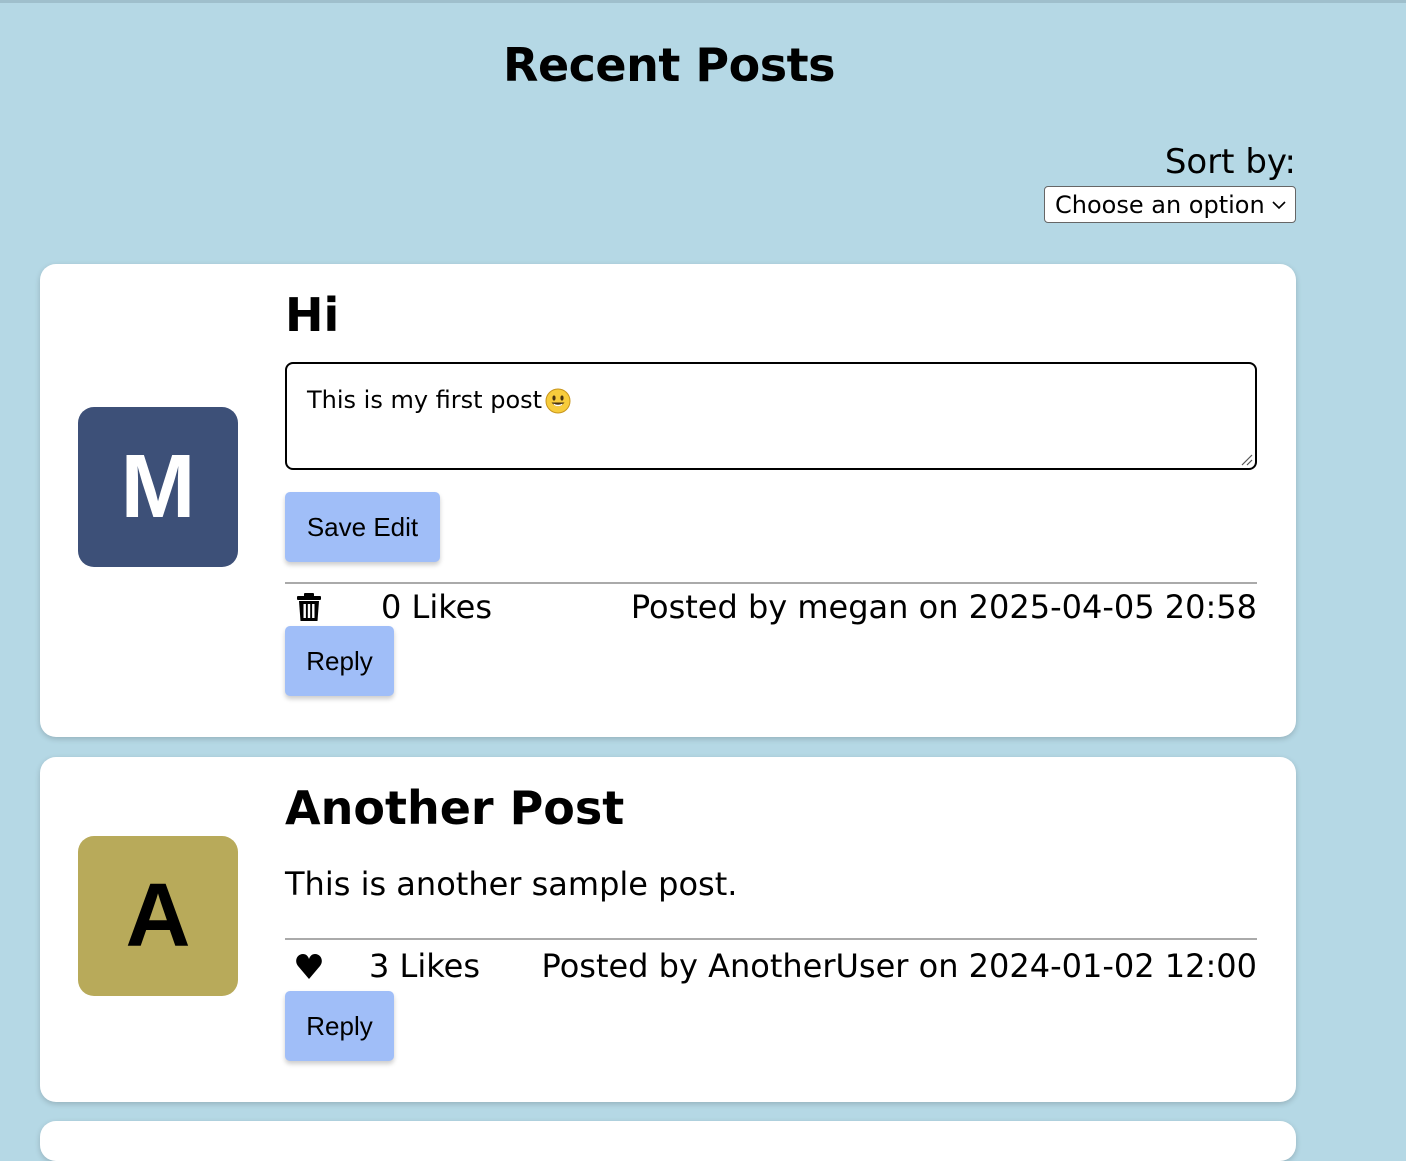 This screenshot has width=1406, height=1161. I want to click on smiley-icon, so click(558, 401).